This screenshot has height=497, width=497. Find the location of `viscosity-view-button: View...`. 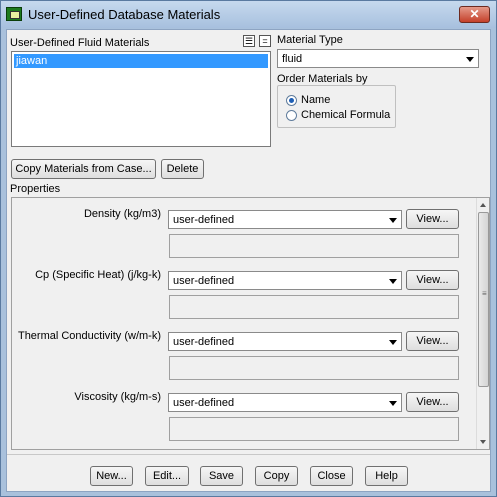

viscosity-view-button: View... is located at coordinates (432, 402).